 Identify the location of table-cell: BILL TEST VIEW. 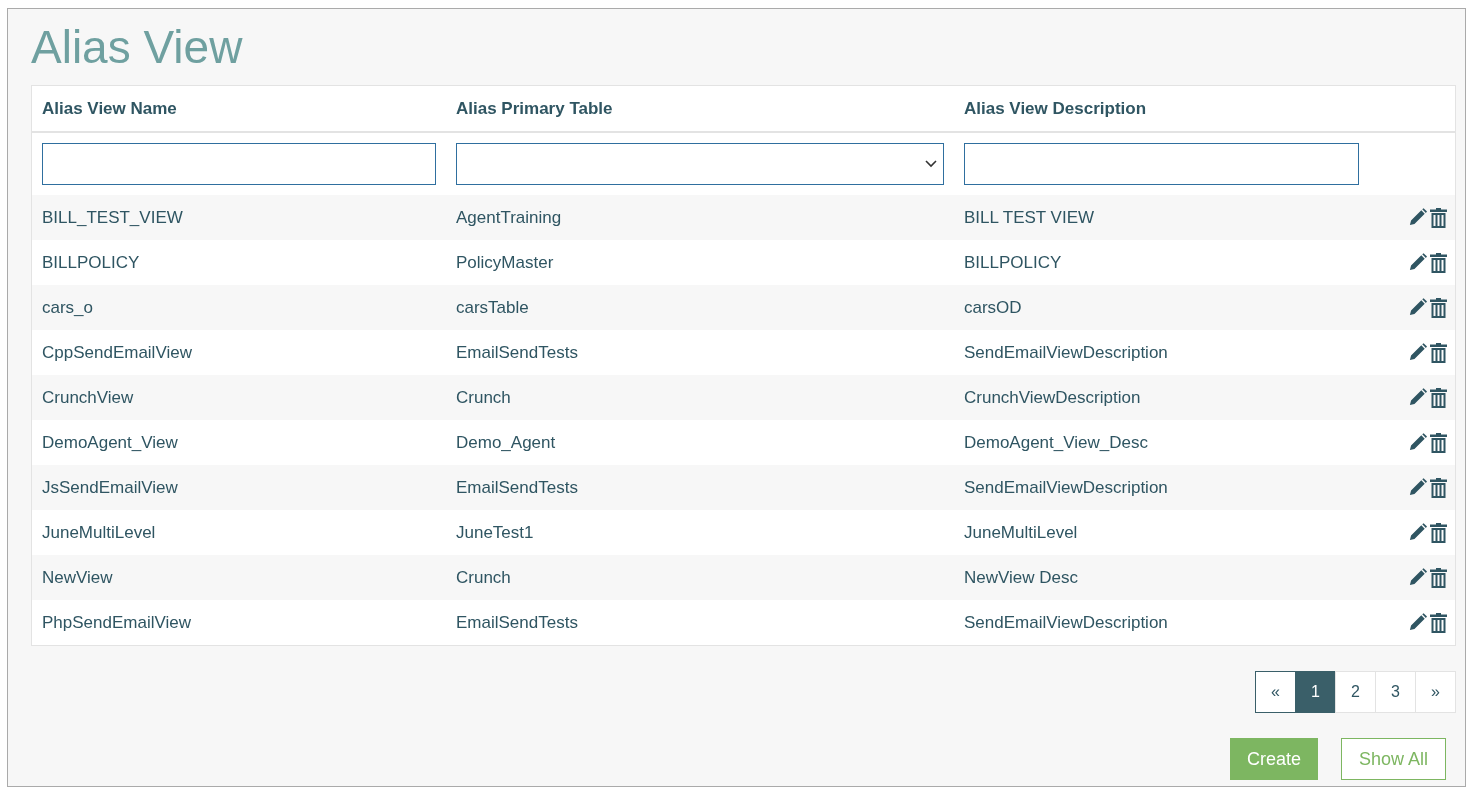
(1029, 217).